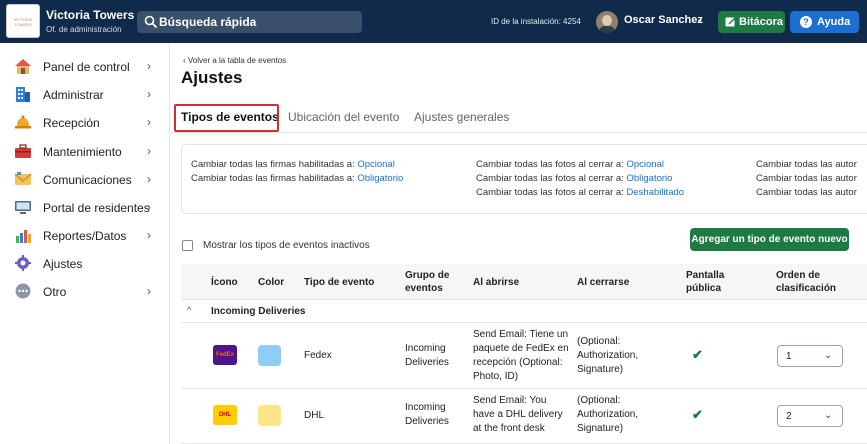 This screenshot has height=444, width=867. What do you see at coordinates (23, 122) in the screenshot?
I see `bell-icon` at bounding box center [23, 122].